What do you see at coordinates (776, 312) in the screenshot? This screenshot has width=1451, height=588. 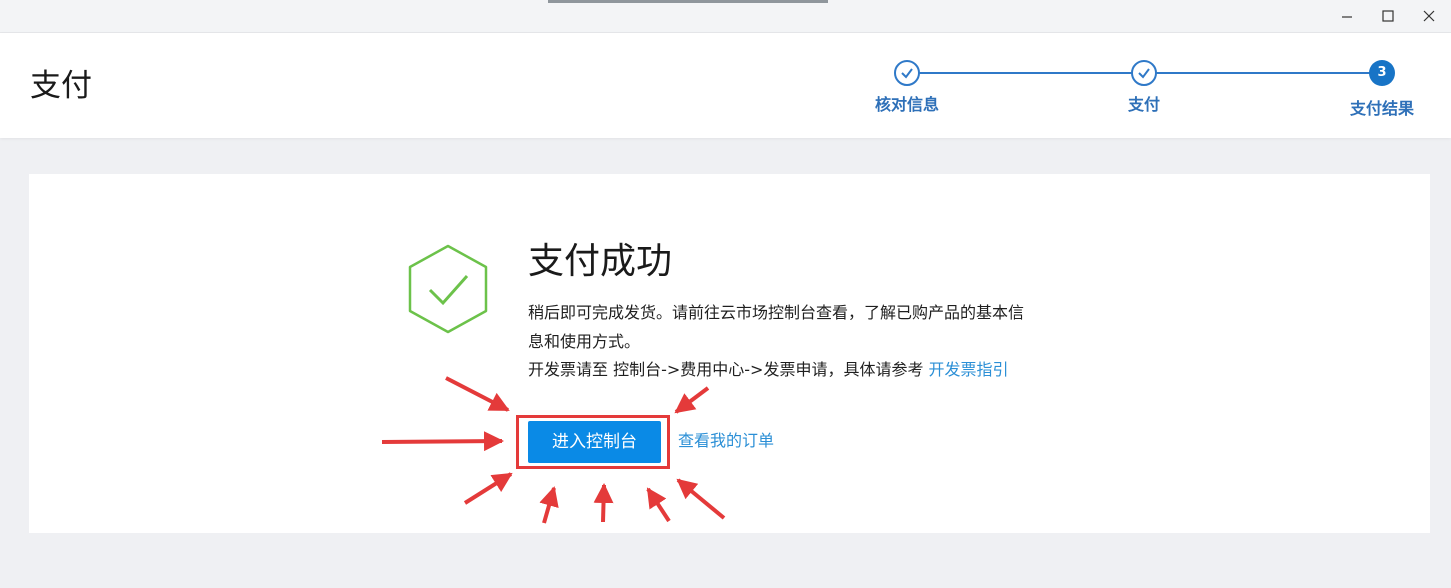 I see `result-description-line1: 稍后即可完成发货。请前往云市场控制台查看，了解已购产品的基本信` at bounding box center [776, 312].